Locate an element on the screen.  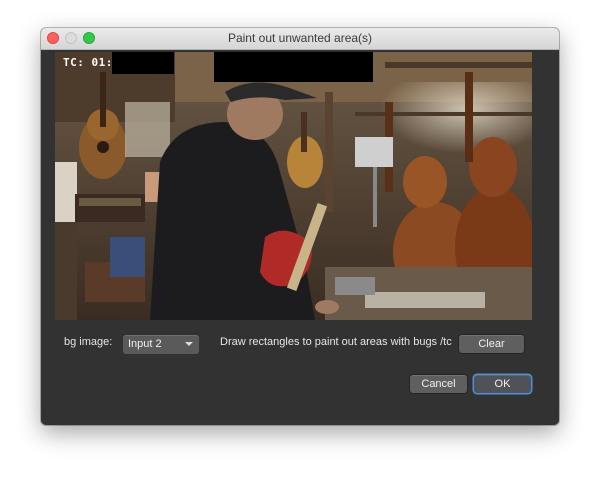
window-title: Paint out unwanted area(s) is located at coordinates (300, 38).